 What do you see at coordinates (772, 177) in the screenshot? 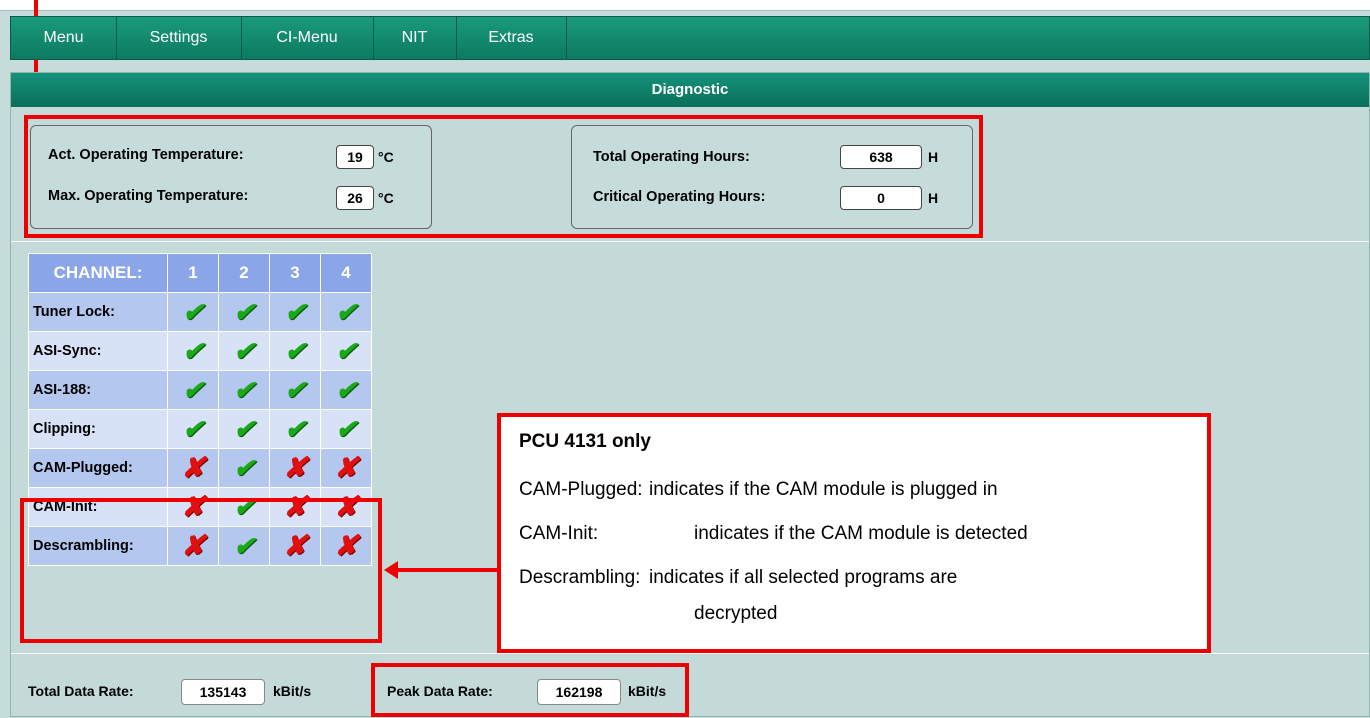
I see `operating-hours-box` at bounding box center [772, 177].